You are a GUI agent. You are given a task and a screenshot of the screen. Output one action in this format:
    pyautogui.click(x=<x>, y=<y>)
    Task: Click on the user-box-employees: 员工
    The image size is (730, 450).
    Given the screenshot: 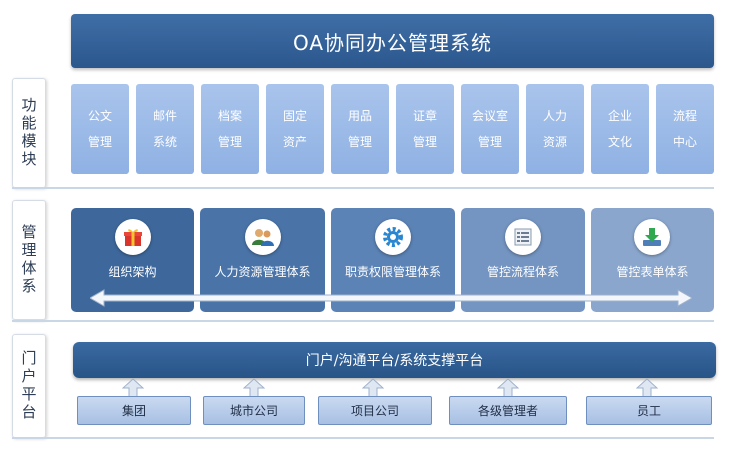 What is the action you would take?
    pyautogui.click(x=649, y=410)
    